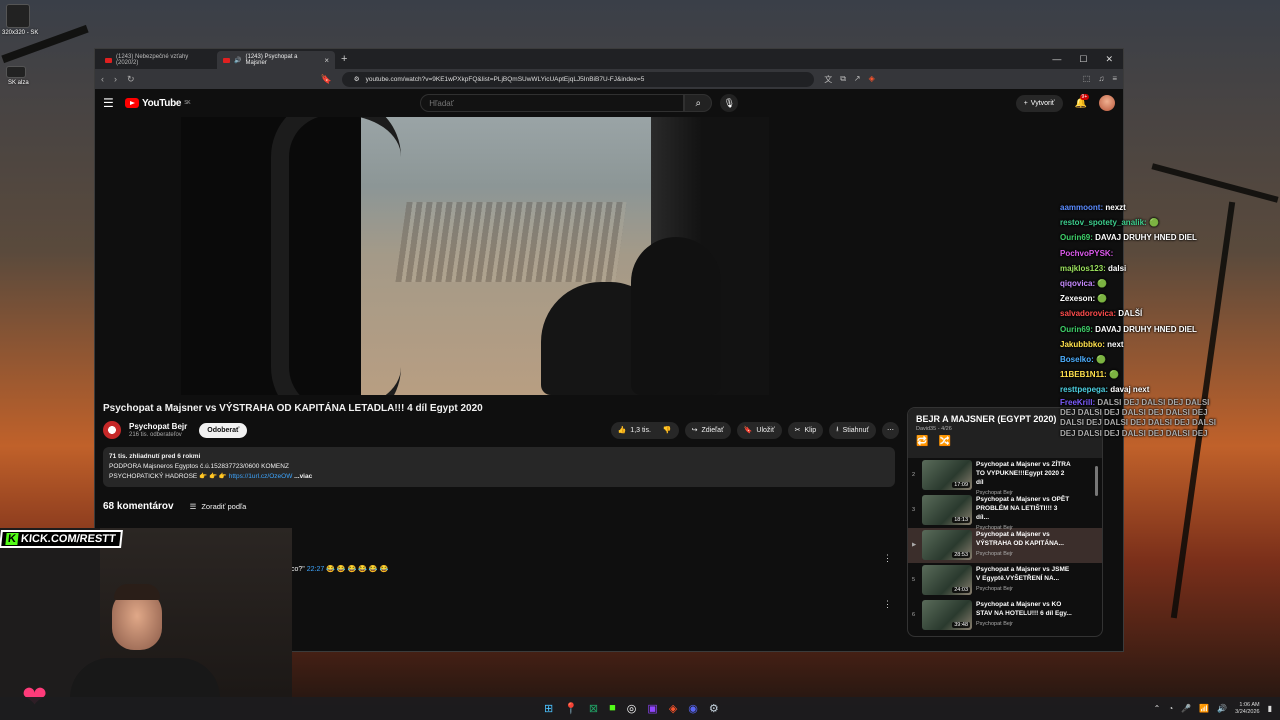 This screenshot has height=720, width=1280. Describe the element at coordinates (223, 430) in the screenshot. I see `subscribe-button: Odoberať` at that location.